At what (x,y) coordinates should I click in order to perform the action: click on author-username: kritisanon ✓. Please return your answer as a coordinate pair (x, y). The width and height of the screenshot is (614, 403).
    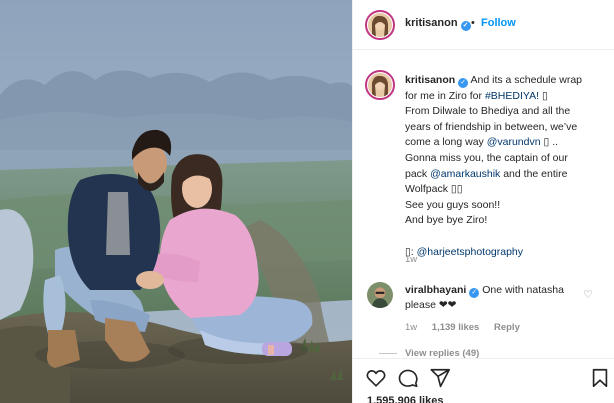
    Looking at the image, I should click on (438, 24).